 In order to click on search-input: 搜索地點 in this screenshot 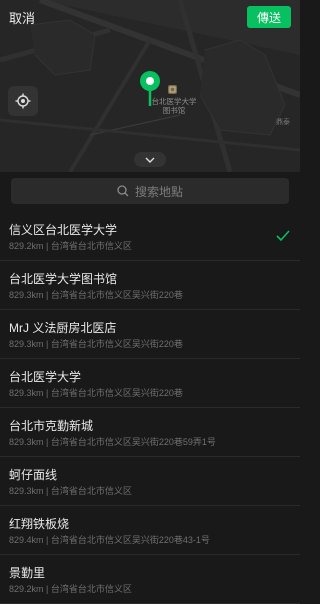, I will do `click(150, 191)`.